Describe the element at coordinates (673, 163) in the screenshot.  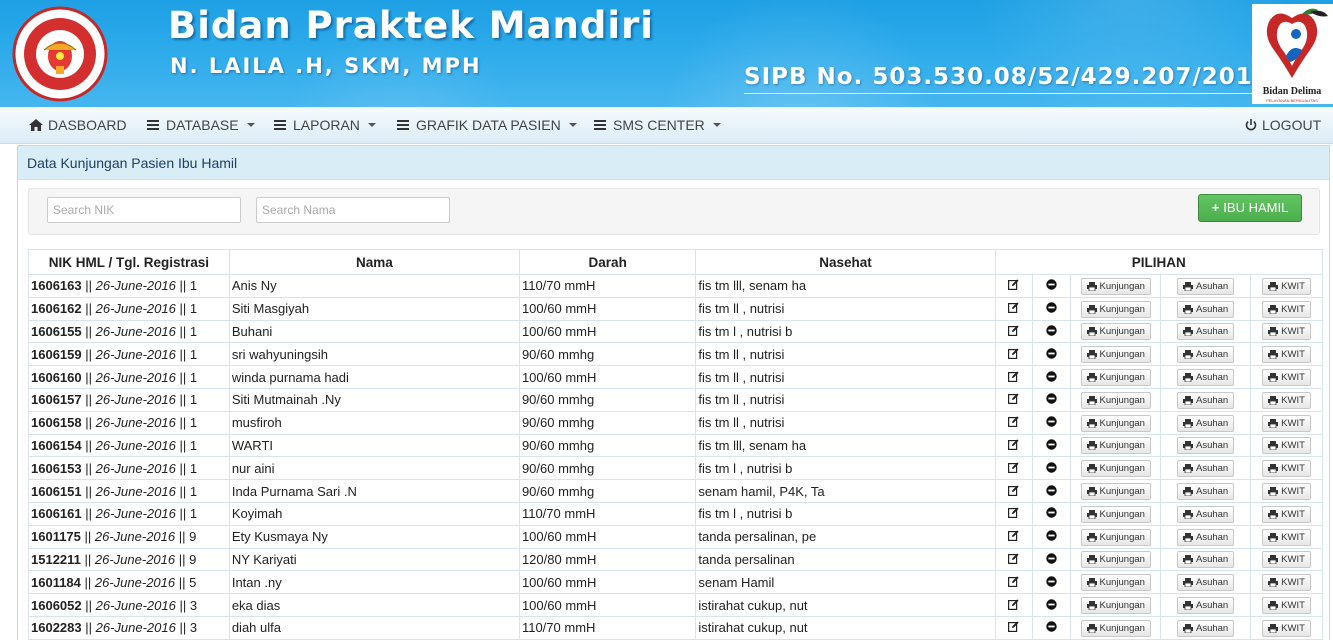
I see `panel-heading: Data Kunjungan Pasien Ibu Hamil` at that location.